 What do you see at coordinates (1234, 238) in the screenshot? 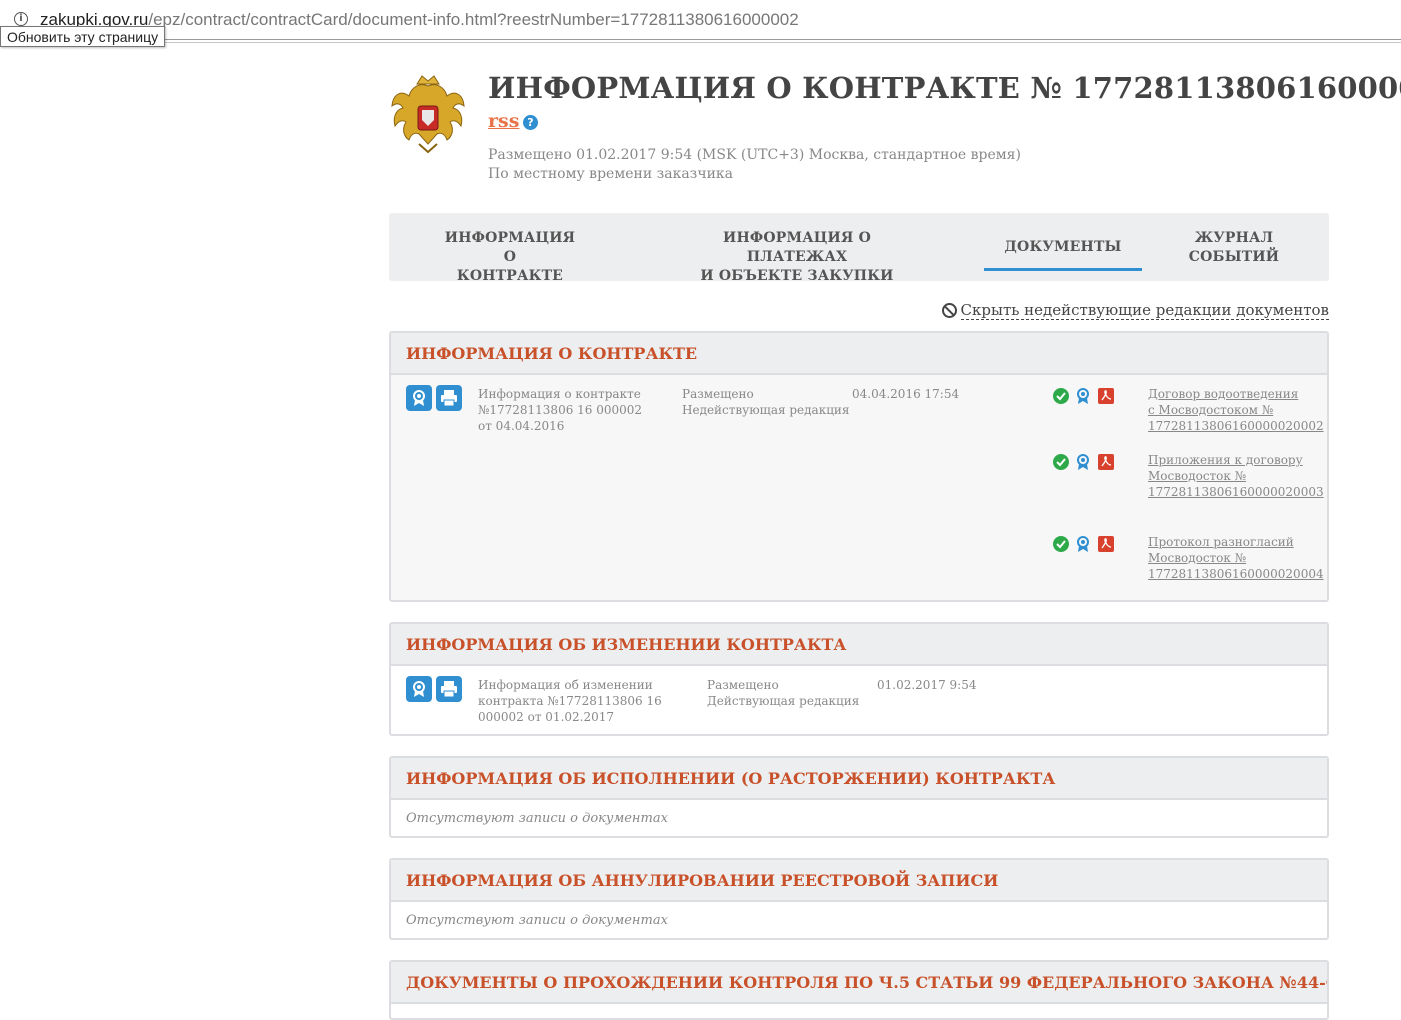
I see `tab-label-line: ЖУРНАЛ` at bounding box center [1234, 238].